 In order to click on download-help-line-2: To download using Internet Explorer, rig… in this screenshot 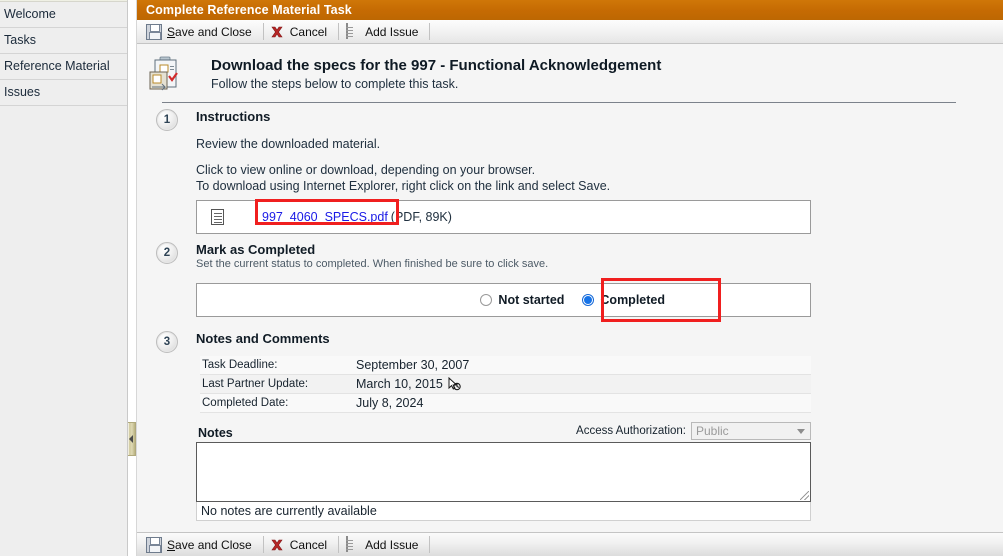, I will do `click(403, 186)`.